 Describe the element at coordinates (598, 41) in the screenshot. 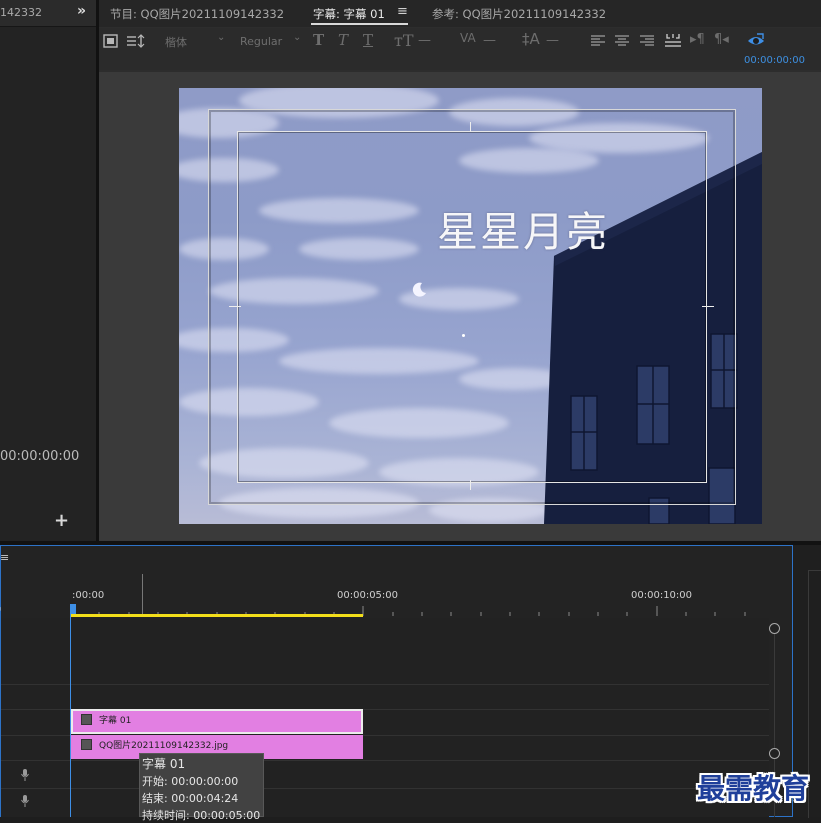

I see `align-left-icon` at that location.